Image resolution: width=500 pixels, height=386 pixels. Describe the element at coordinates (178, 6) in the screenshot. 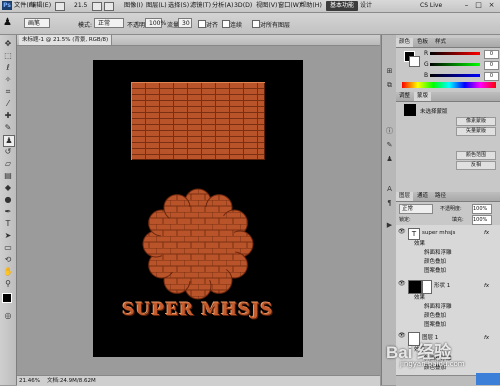

I see `menu-item: 选择(S)` at that location.